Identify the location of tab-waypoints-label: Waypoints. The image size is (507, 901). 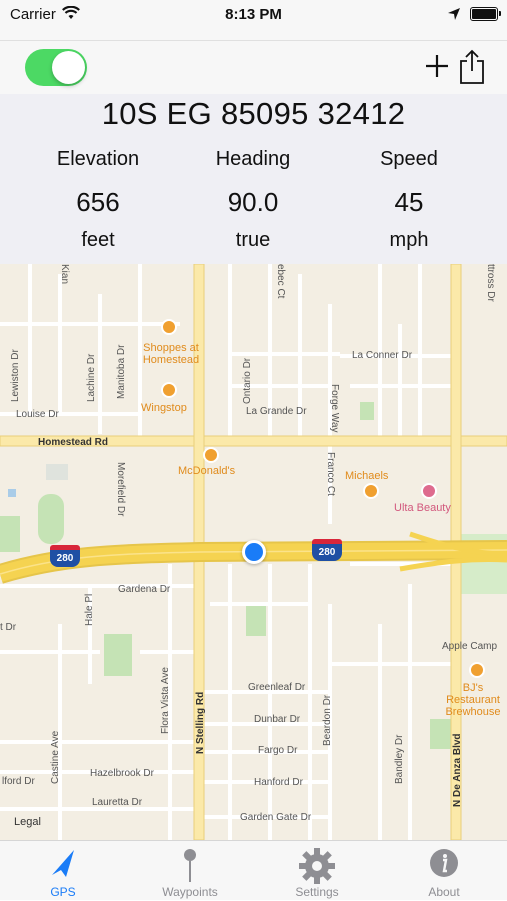
(190, 892).